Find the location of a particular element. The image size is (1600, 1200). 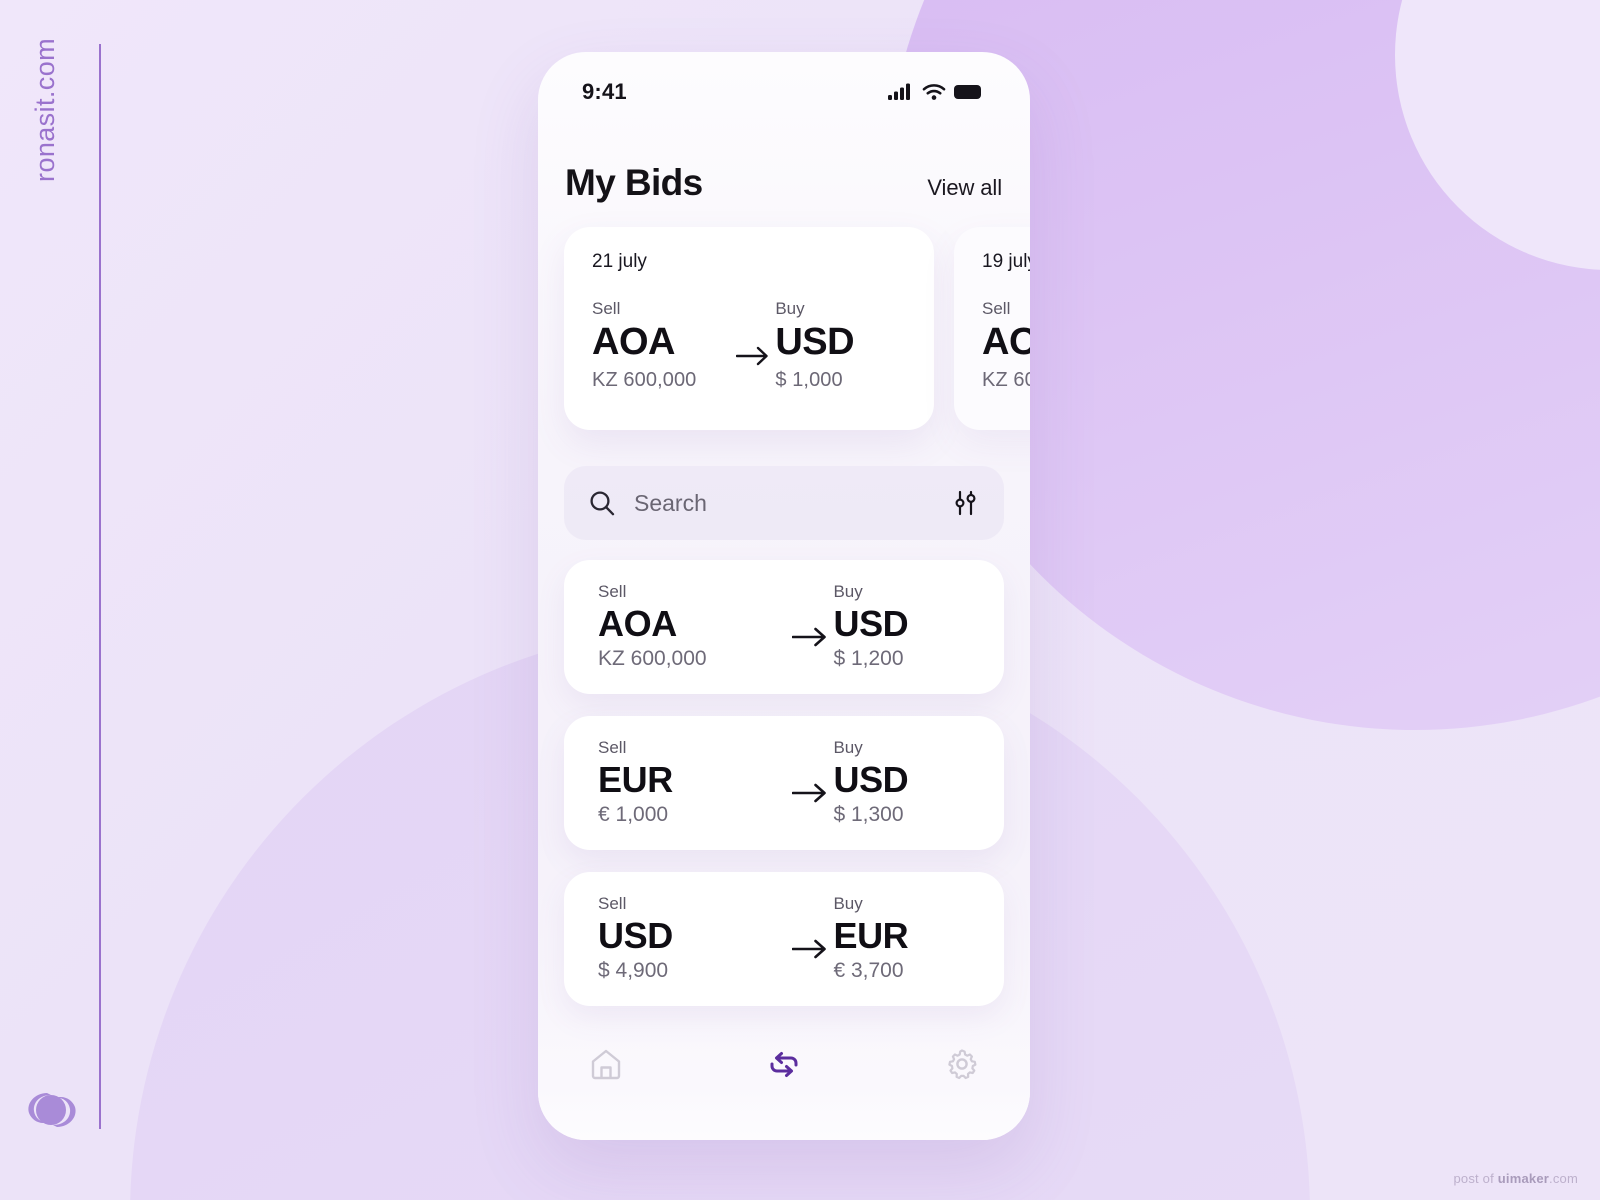

buy-amount: $ 1,000 is located at coordinates (809, 379).